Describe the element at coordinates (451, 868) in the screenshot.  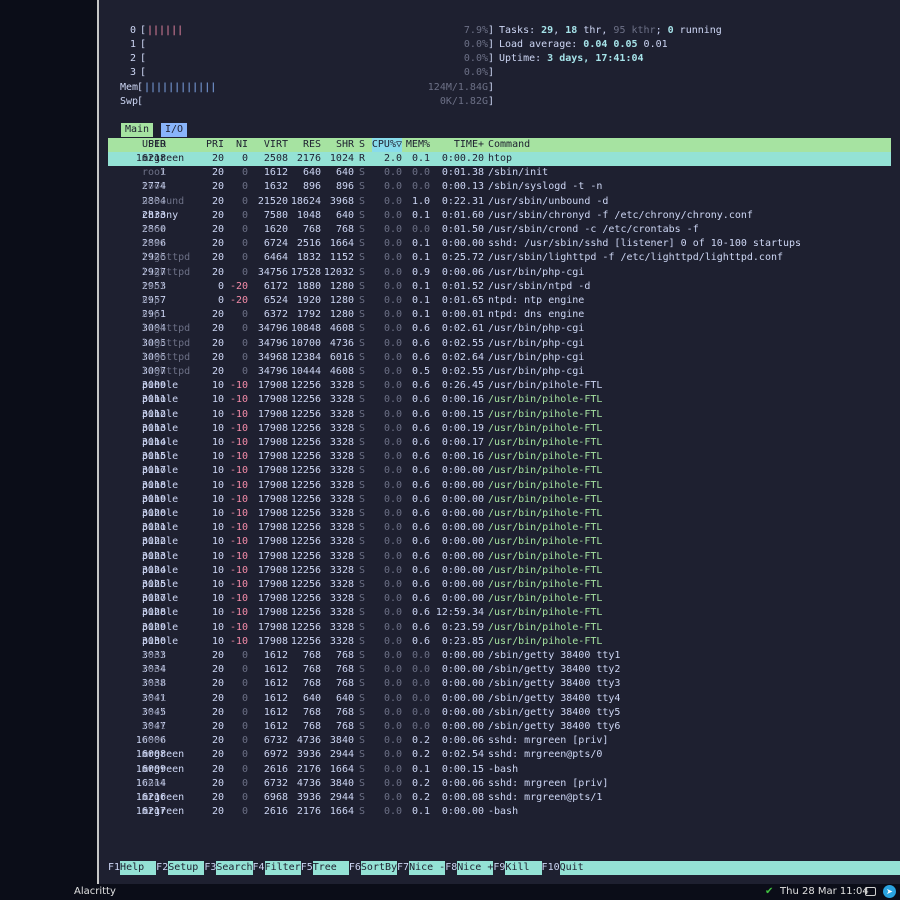
I see `fkey-f8: F8` at that location.